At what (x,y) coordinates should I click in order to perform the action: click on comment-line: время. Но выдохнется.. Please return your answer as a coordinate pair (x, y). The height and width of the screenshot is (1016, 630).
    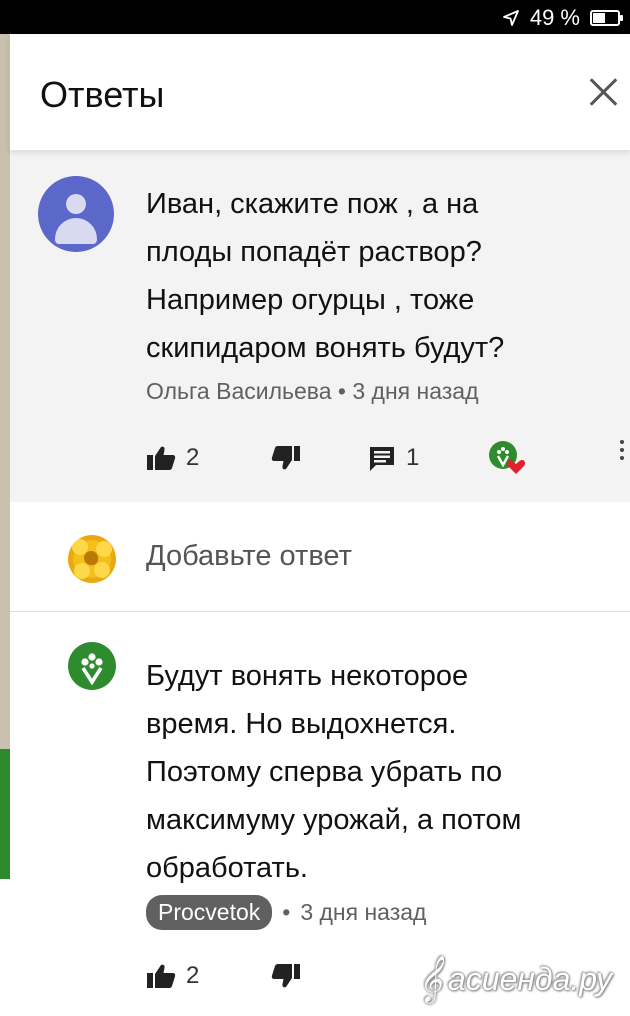
    Looking at the image, I should click on (301, 724).